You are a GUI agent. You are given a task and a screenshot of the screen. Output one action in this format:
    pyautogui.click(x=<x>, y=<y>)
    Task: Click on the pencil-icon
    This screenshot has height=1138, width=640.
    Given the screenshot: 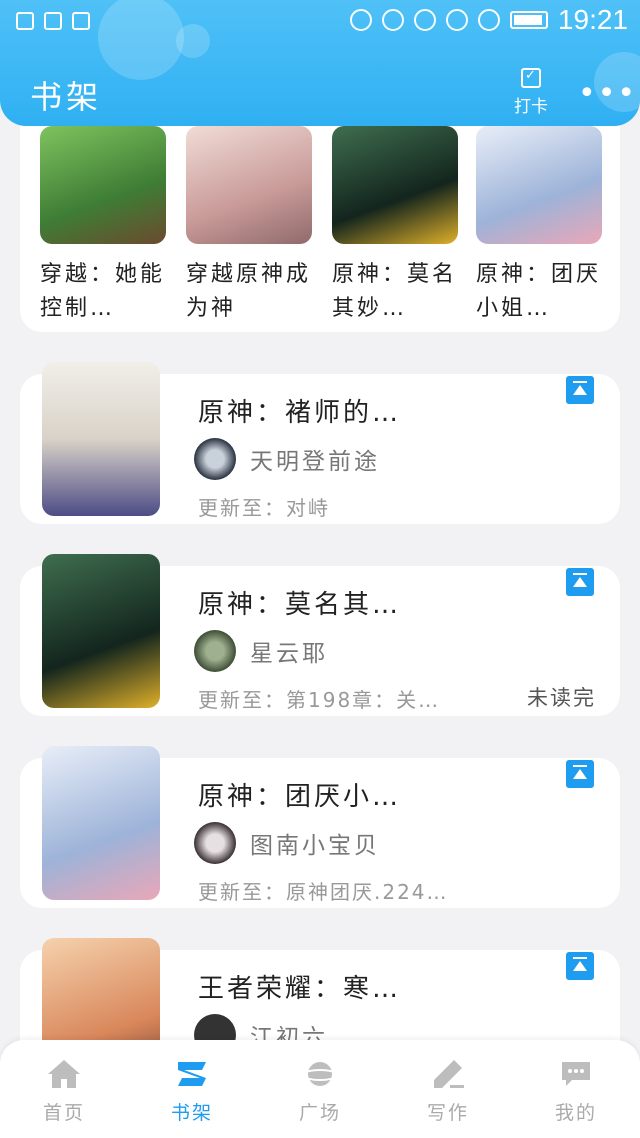 What is the action you would take?
    pyautogui.click(x=449, y=1074)
    